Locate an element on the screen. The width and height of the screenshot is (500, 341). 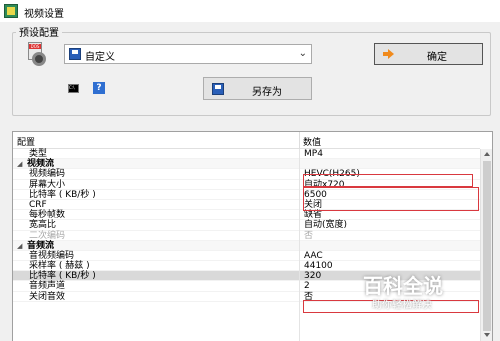
save-as-button-label: 另存为 is located at coordinates (267, 92).